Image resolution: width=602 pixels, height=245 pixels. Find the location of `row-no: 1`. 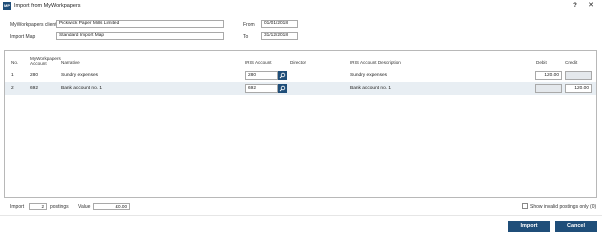

row-no: 1 is located at coordinates (12, 75).